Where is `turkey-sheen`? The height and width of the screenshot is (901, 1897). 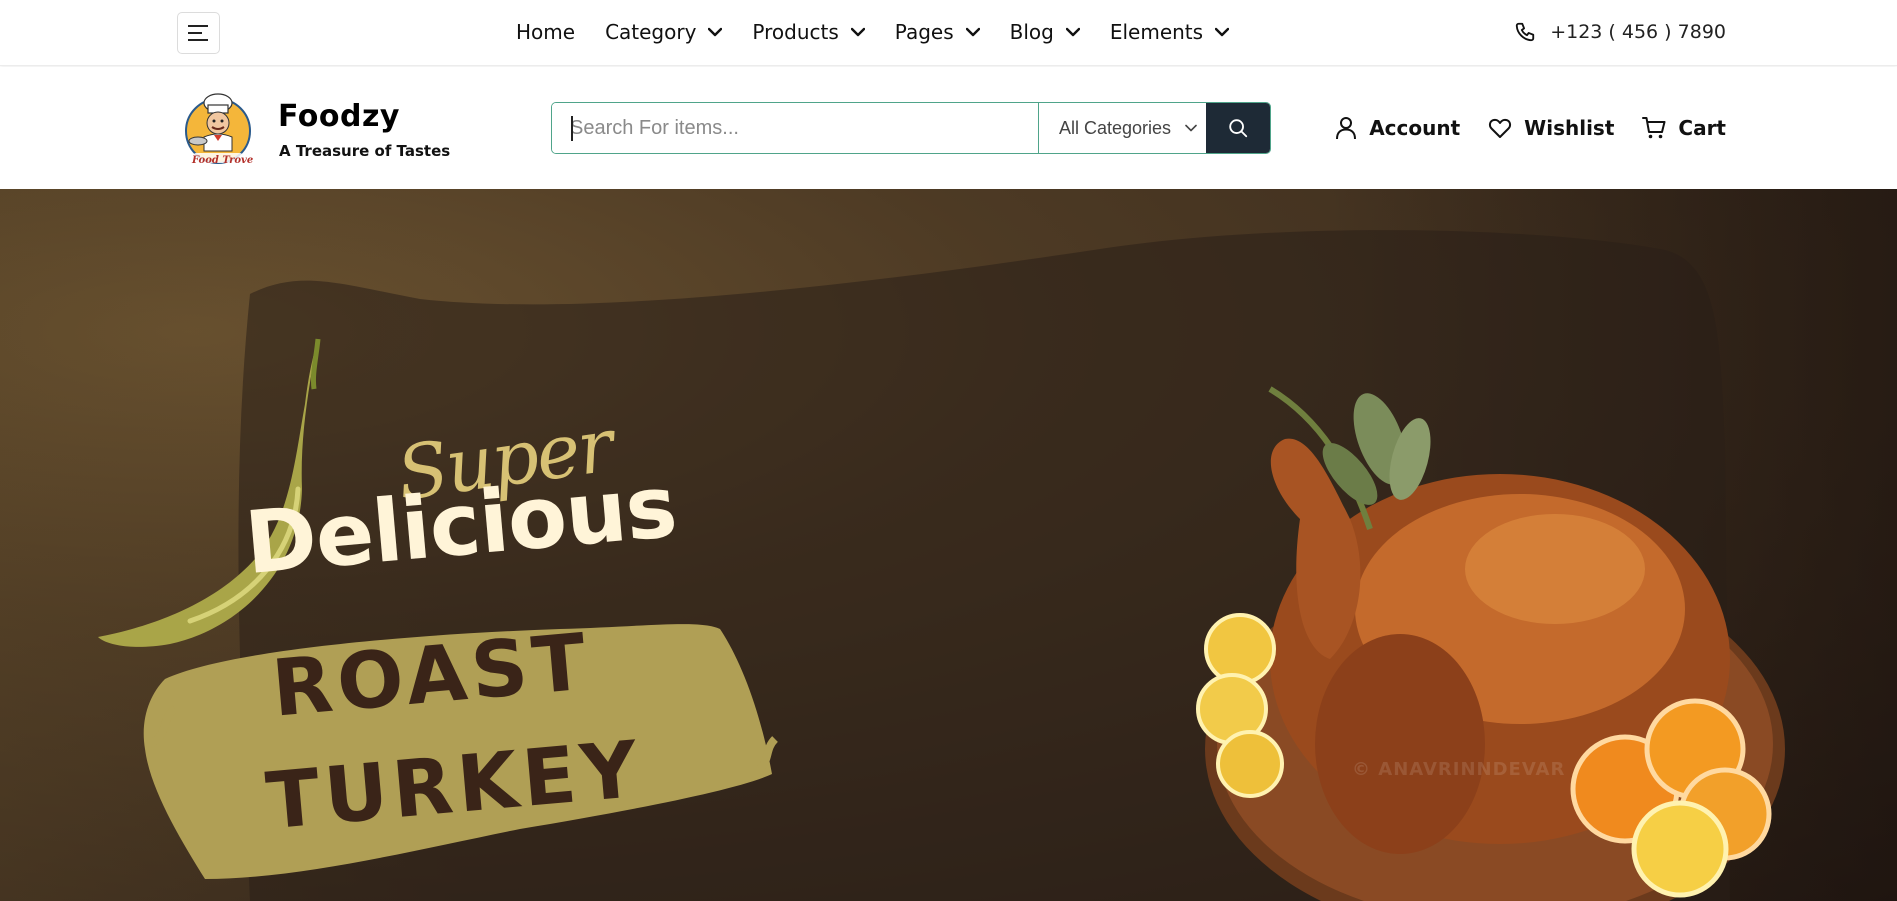 turkey-sheen is located at coordinates (1555, 569).